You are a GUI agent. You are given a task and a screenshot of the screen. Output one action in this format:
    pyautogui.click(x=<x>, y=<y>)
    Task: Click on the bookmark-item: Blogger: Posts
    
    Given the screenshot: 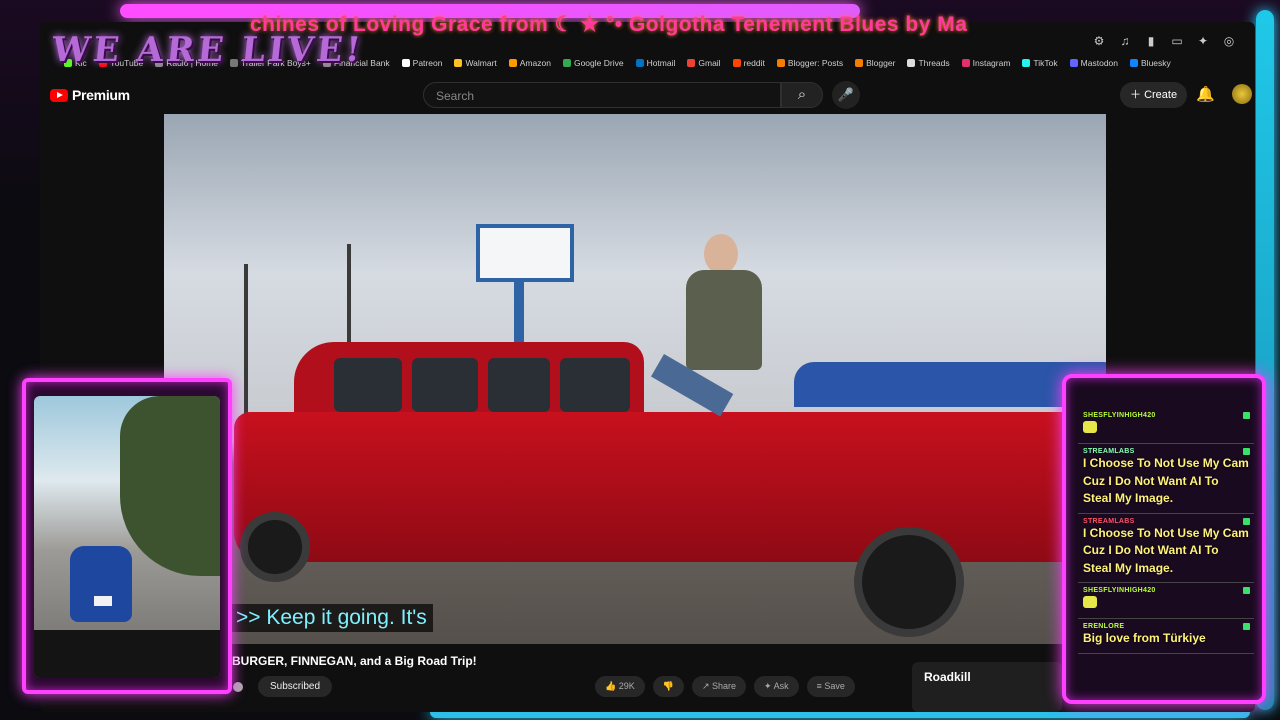 What is the action you would take?
    pyautogui.click(x=810, y=63)
    